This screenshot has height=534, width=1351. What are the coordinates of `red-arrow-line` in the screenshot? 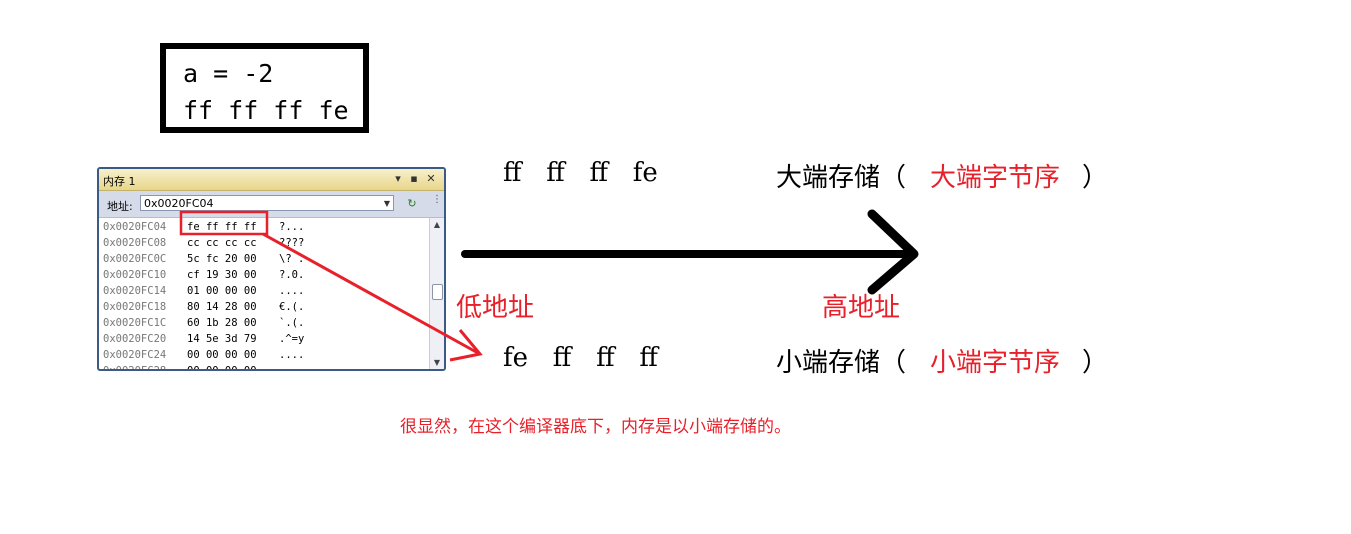 It's located at (370, 293).